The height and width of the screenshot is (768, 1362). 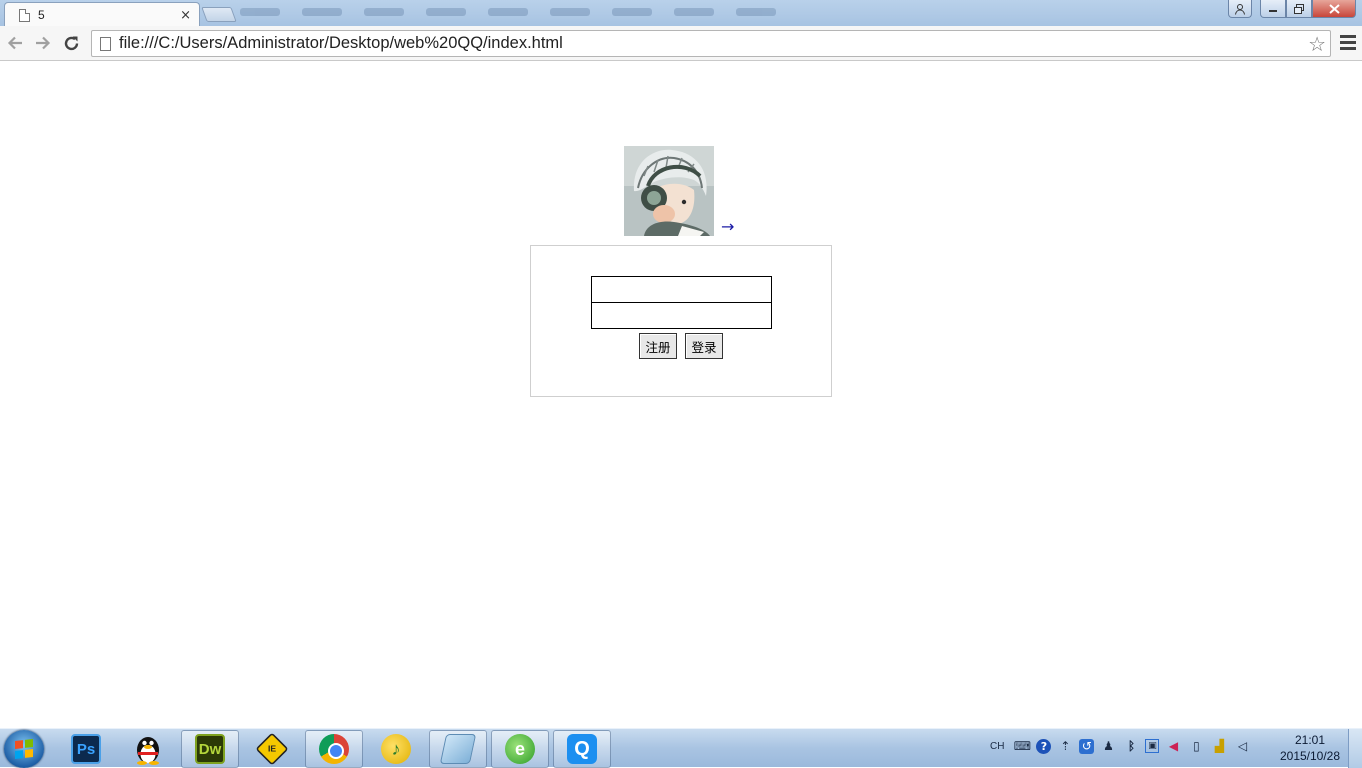 I want to click on taskbar-item-photoshop: Ps, so click(x=86, y=749).